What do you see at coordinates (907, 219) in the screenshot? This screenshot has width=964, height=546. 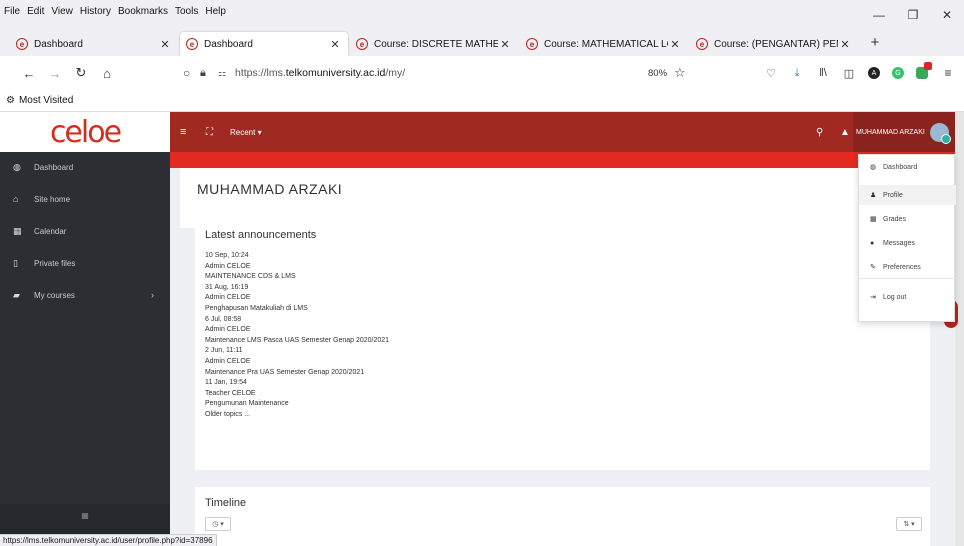 I see `menu-item-grades: ▦ Grades` at bounding box center [907, 219].